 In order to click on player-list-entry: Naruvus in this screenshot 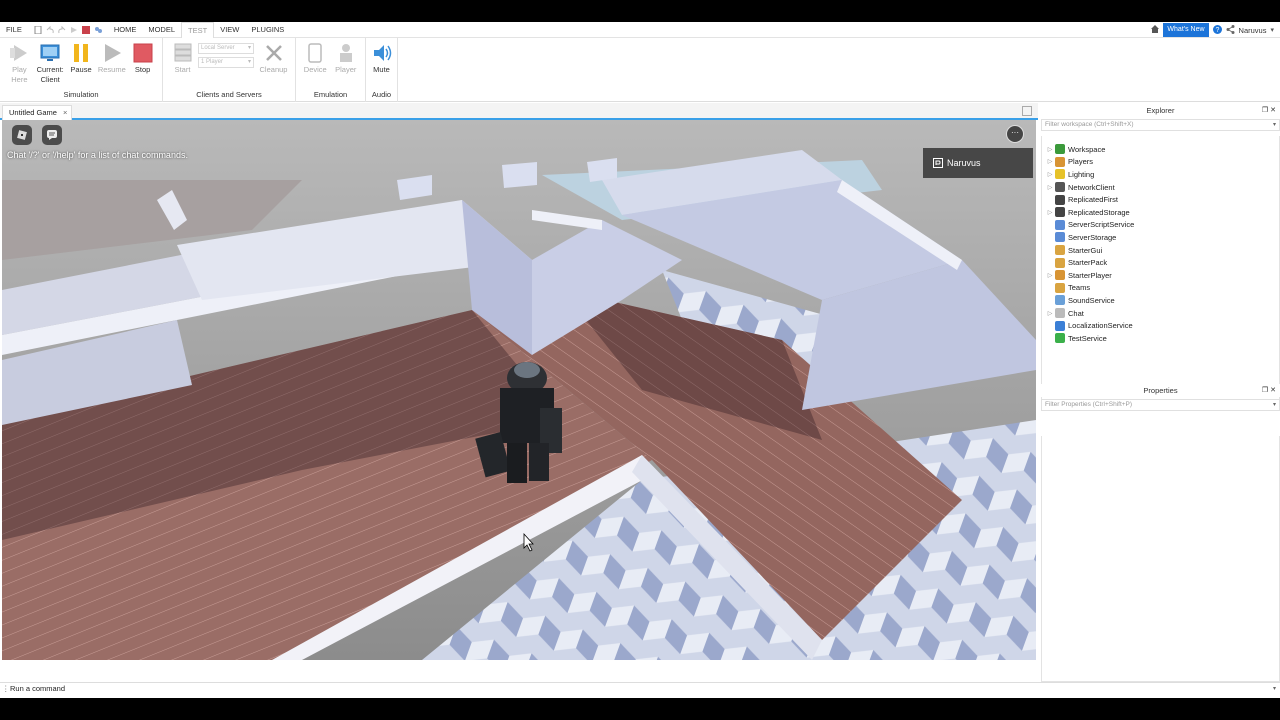, I will do `click(978, 163)`.